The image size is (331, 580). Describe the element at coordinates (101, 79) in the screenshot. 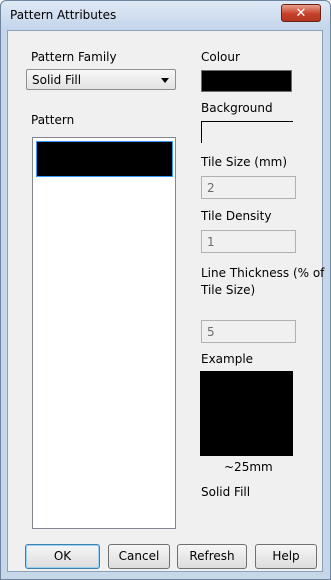

I see `pattern-family-select: Solid Fill` at that location.